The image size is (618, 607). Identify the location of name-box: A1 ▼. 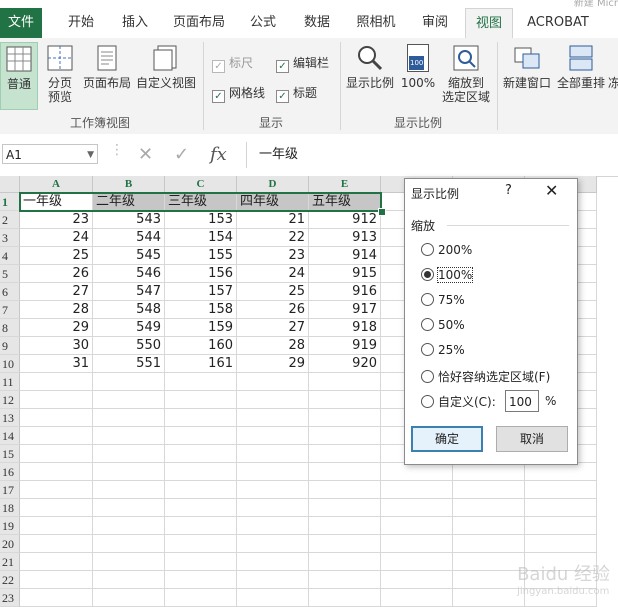
(50, 154).